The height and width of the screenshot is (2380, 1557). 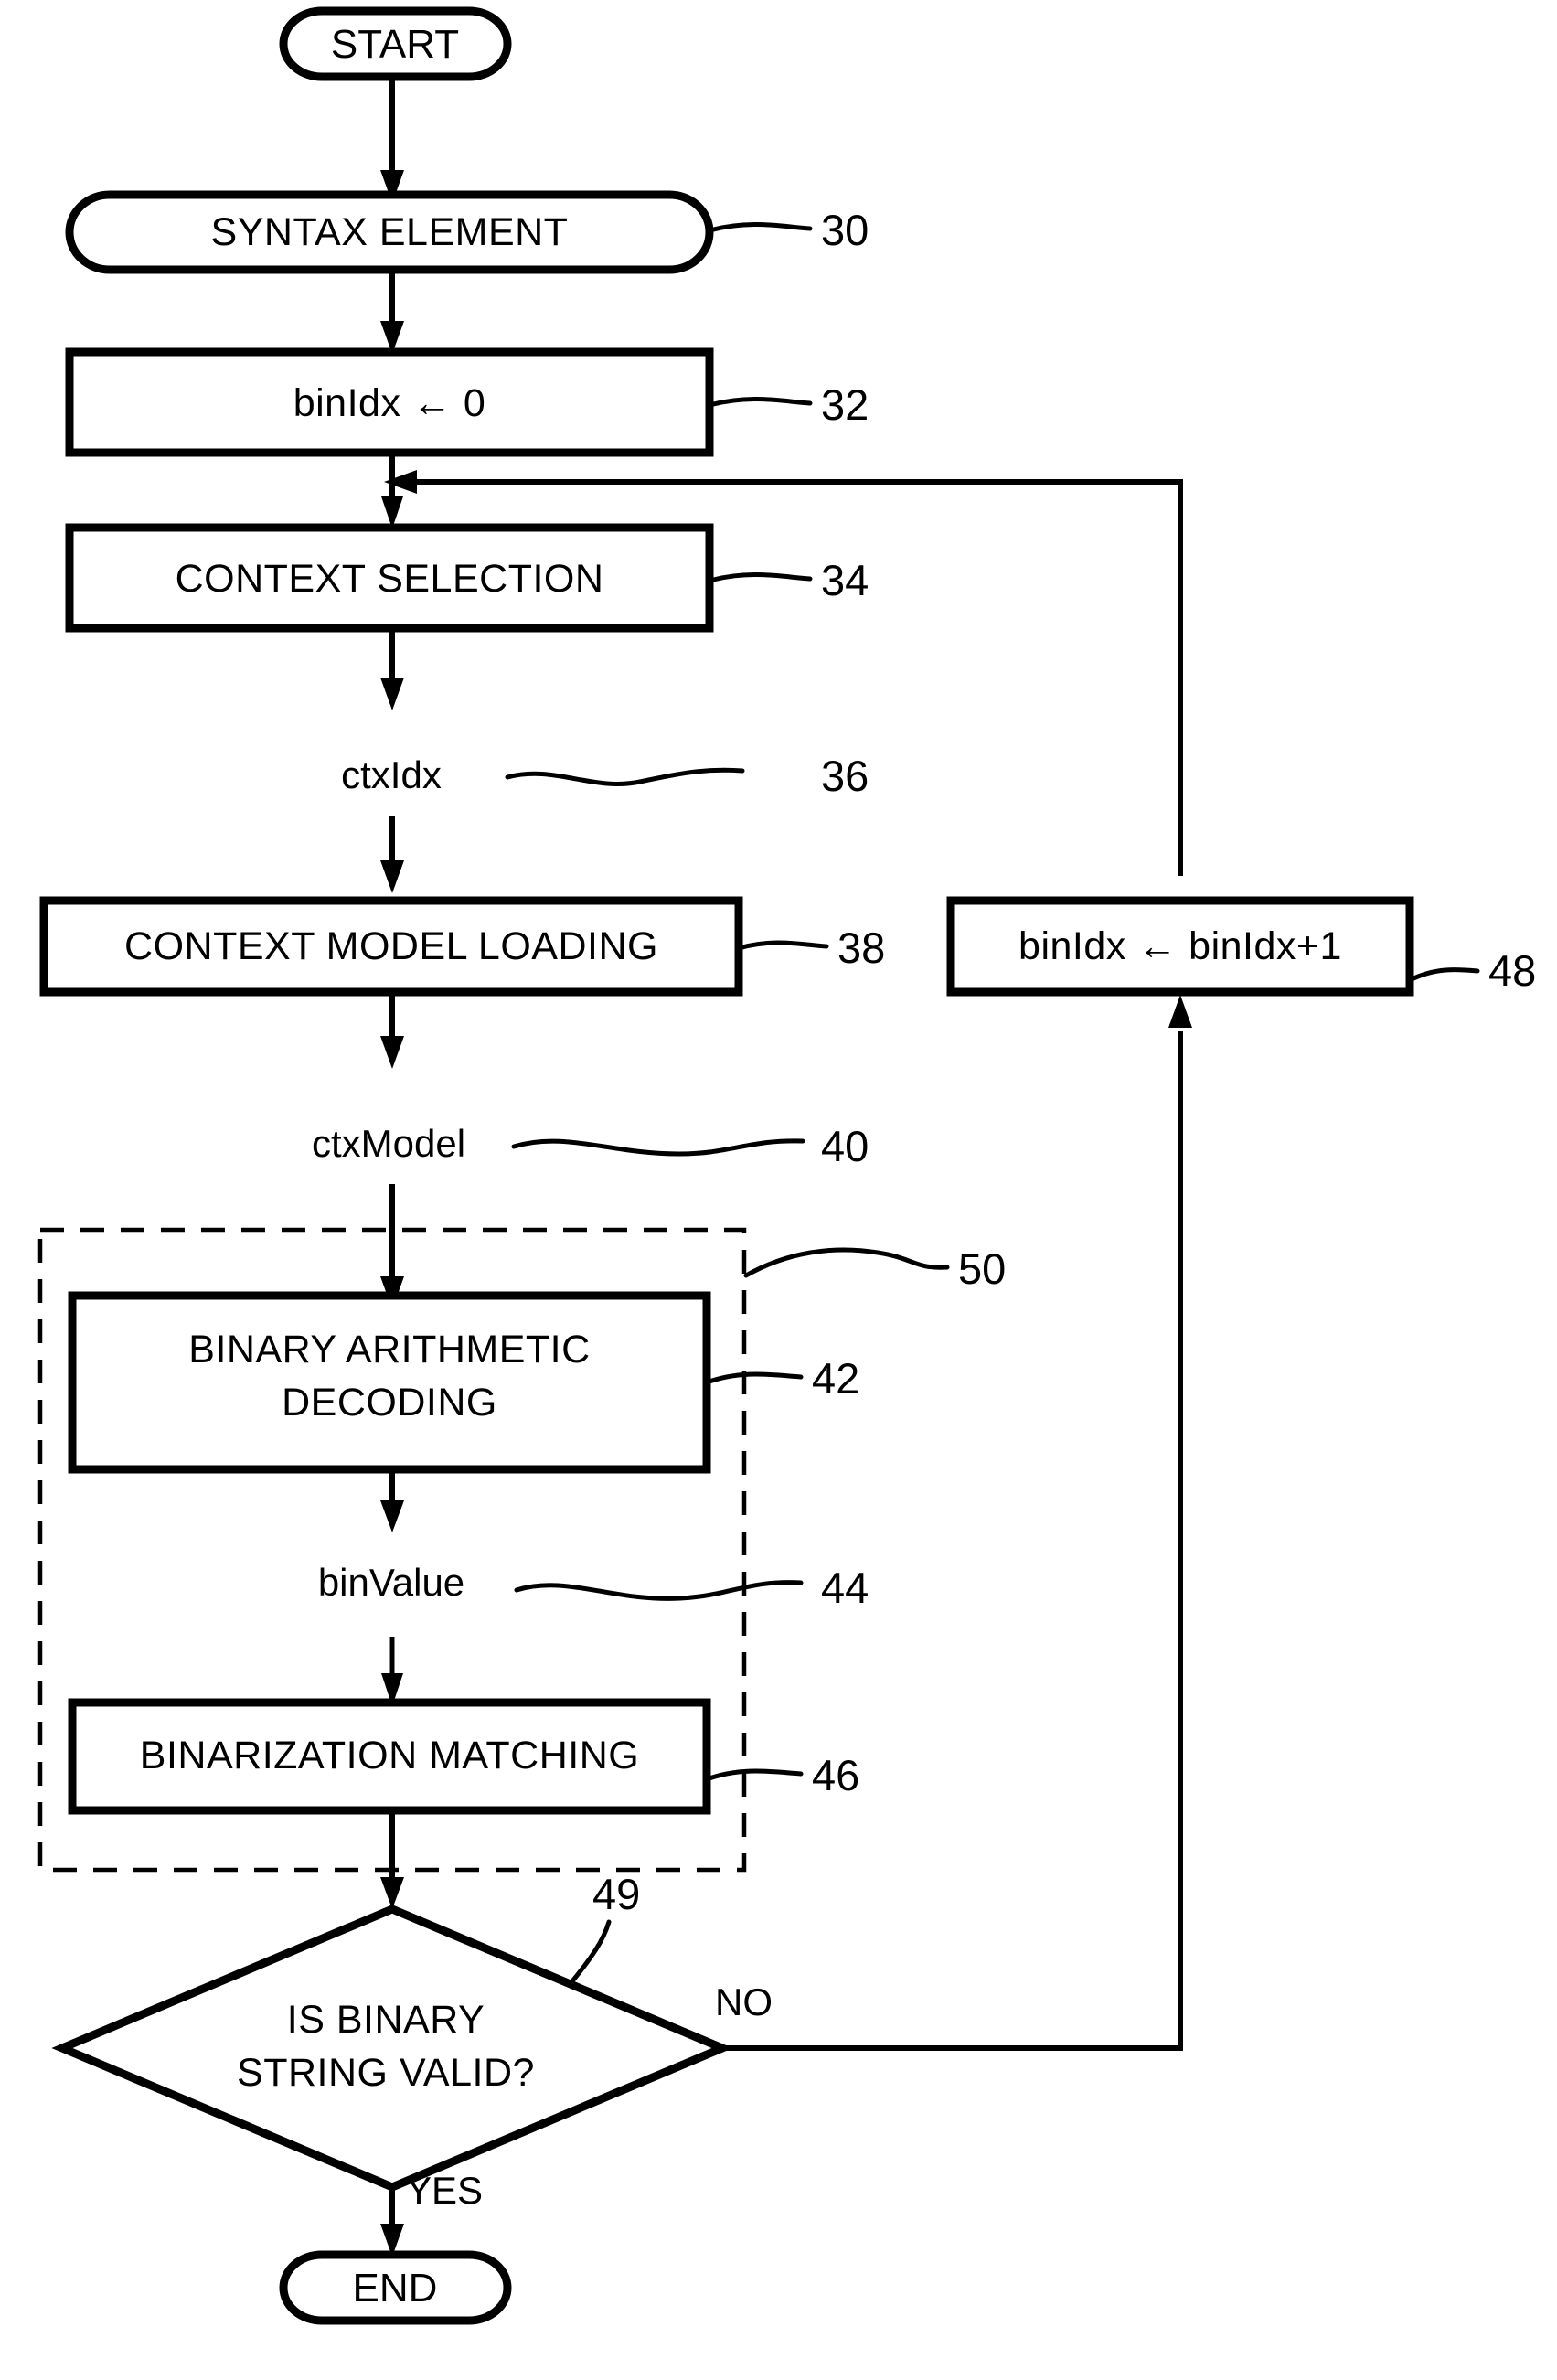 I want to click on leader-49: 49, so click(x=604, y=1927).